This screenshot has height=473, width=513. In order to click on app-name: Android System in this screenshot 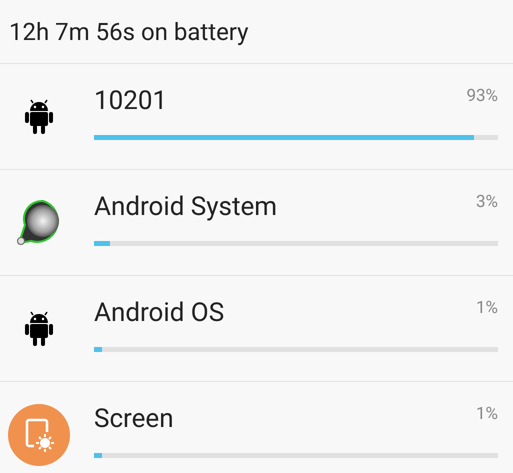, I will do `click(186, 207)`.